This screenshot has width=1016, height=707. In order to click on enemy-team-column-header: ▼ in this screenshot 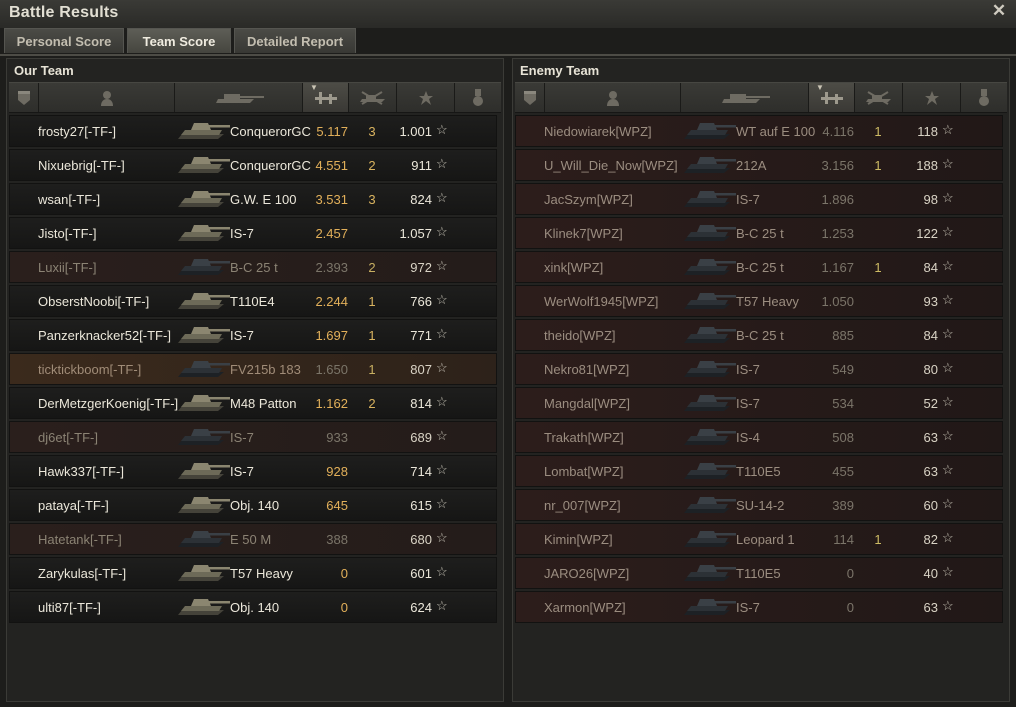, I will do `click(761, 97)`.